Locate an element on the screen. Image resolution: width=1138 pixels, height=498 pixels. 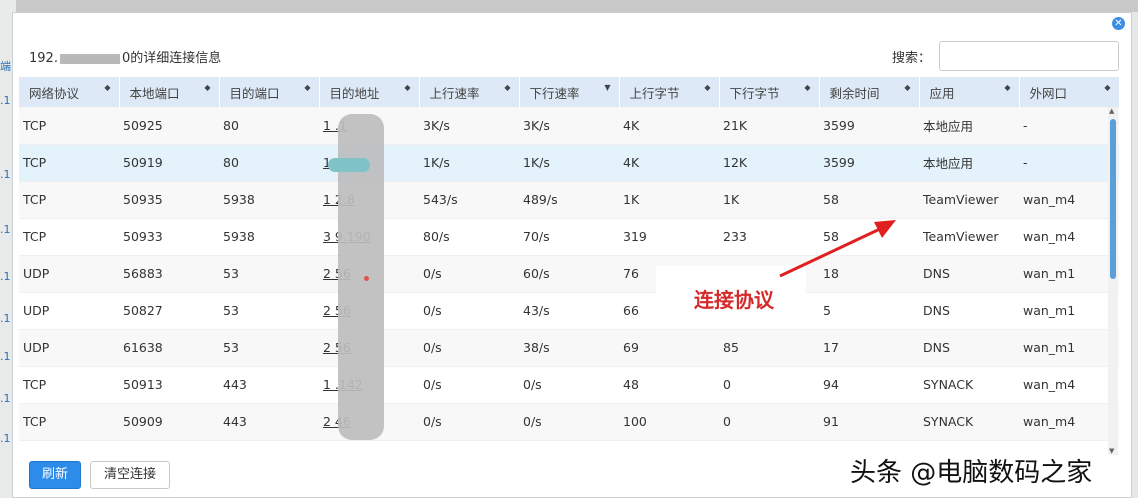
table-cell: 12K is located at coordinates (769, 163).